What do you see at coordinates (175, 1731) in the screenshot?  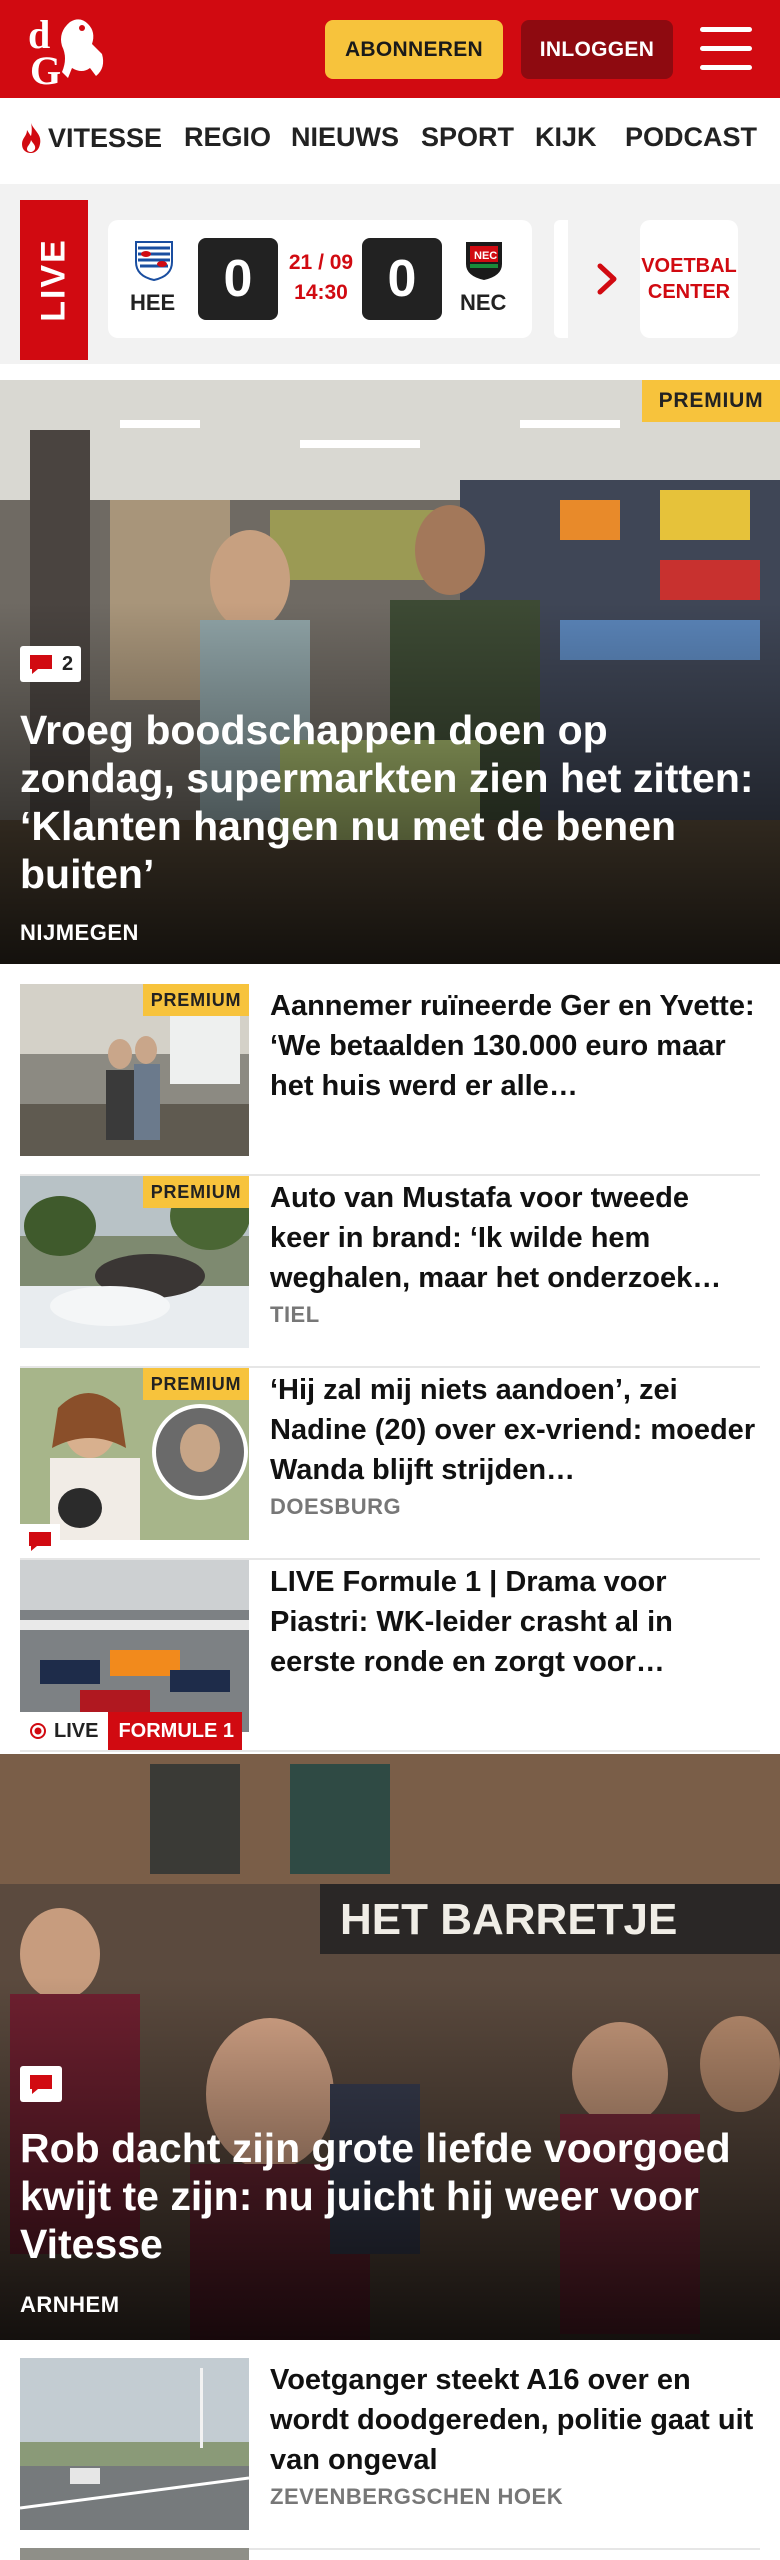 I see `category-badge: FORMULE 1` at bounding box center [175, 1731].